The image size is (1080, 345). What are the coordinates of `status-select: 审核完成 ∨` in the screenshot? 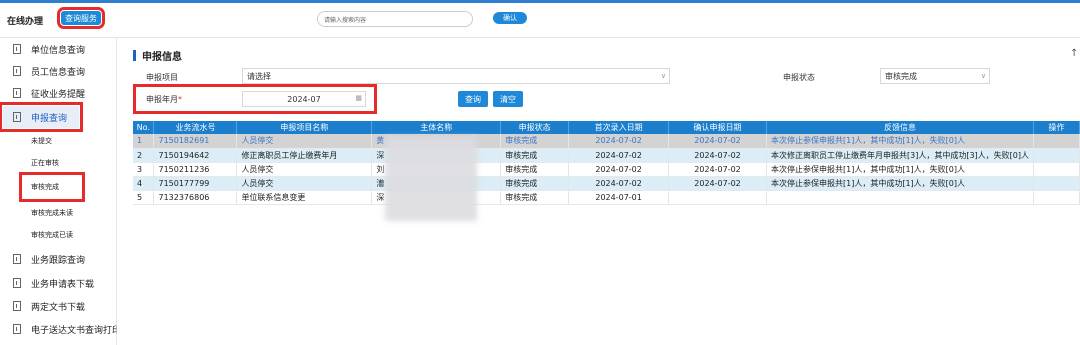 It's located at (935, 76).